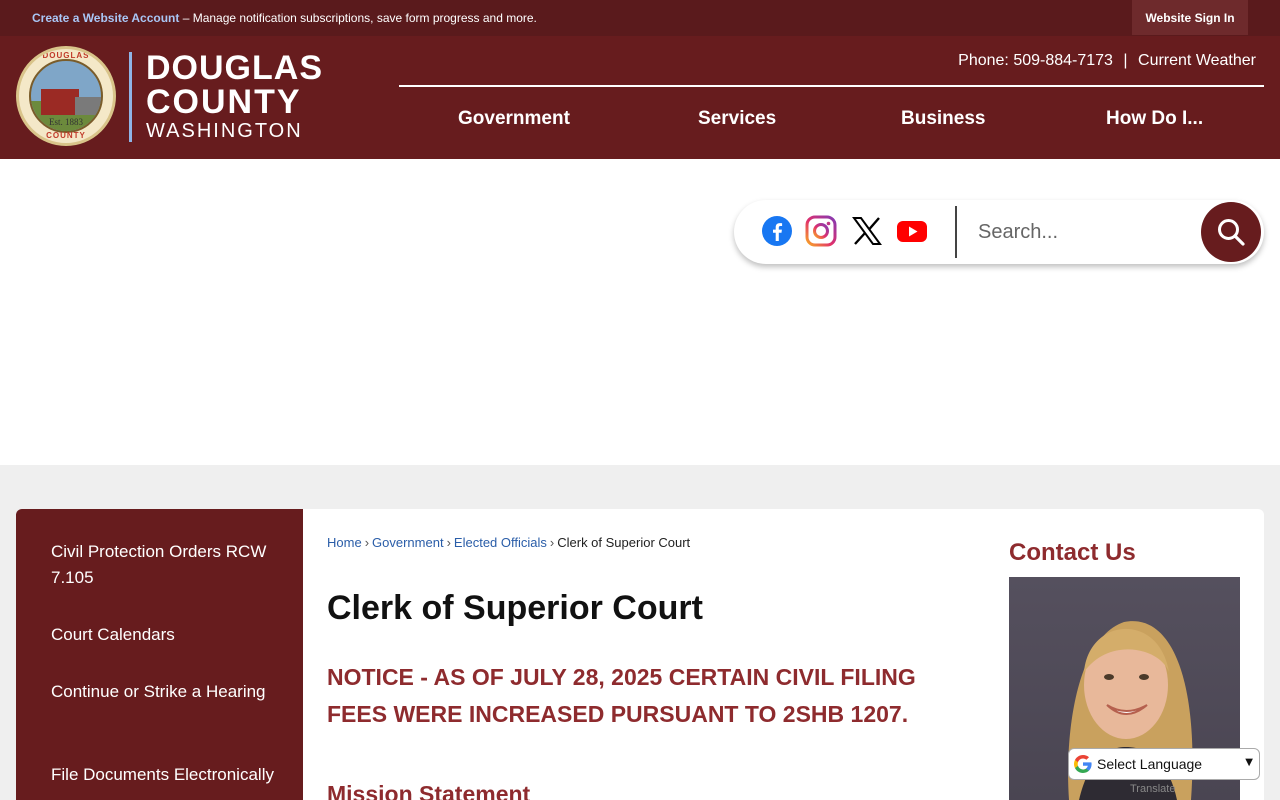 The image size is (1280, 800). I want to click on breadcrumb-current: Clerk of Superior Court, so click(624, 542).